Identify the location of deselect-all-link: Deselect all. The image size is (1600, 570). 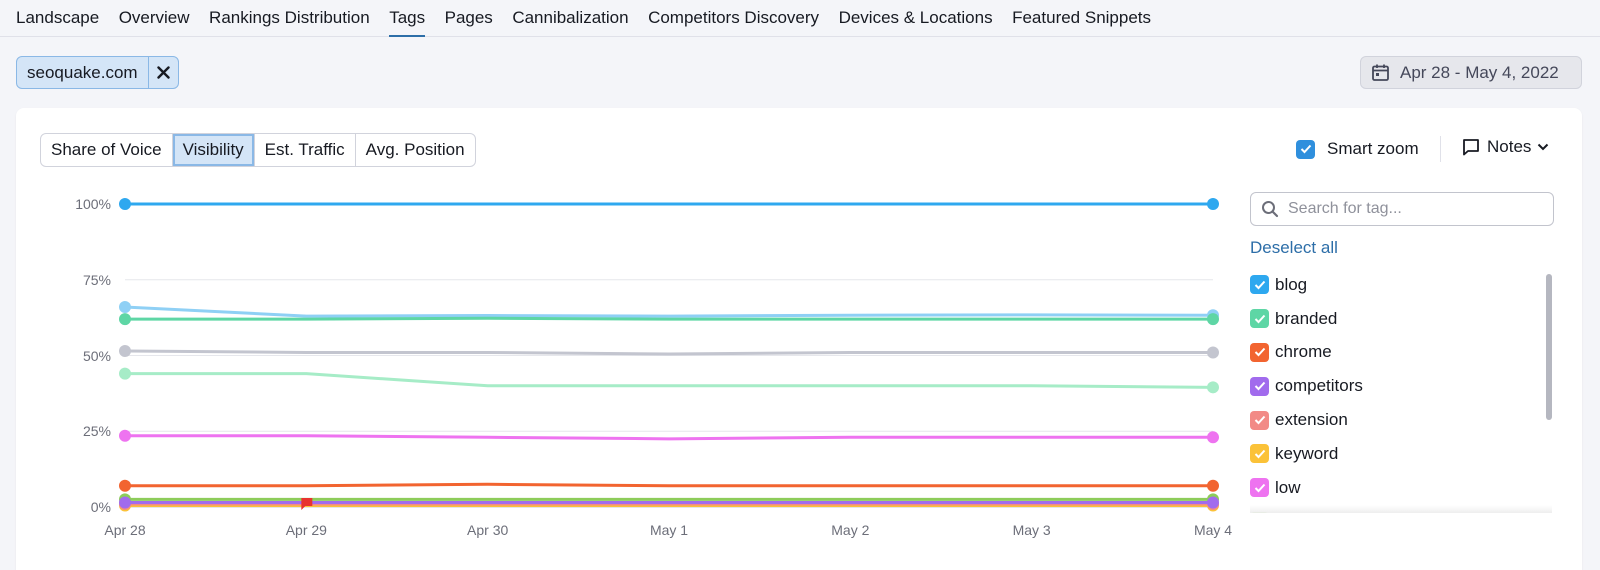
(1294, 248).